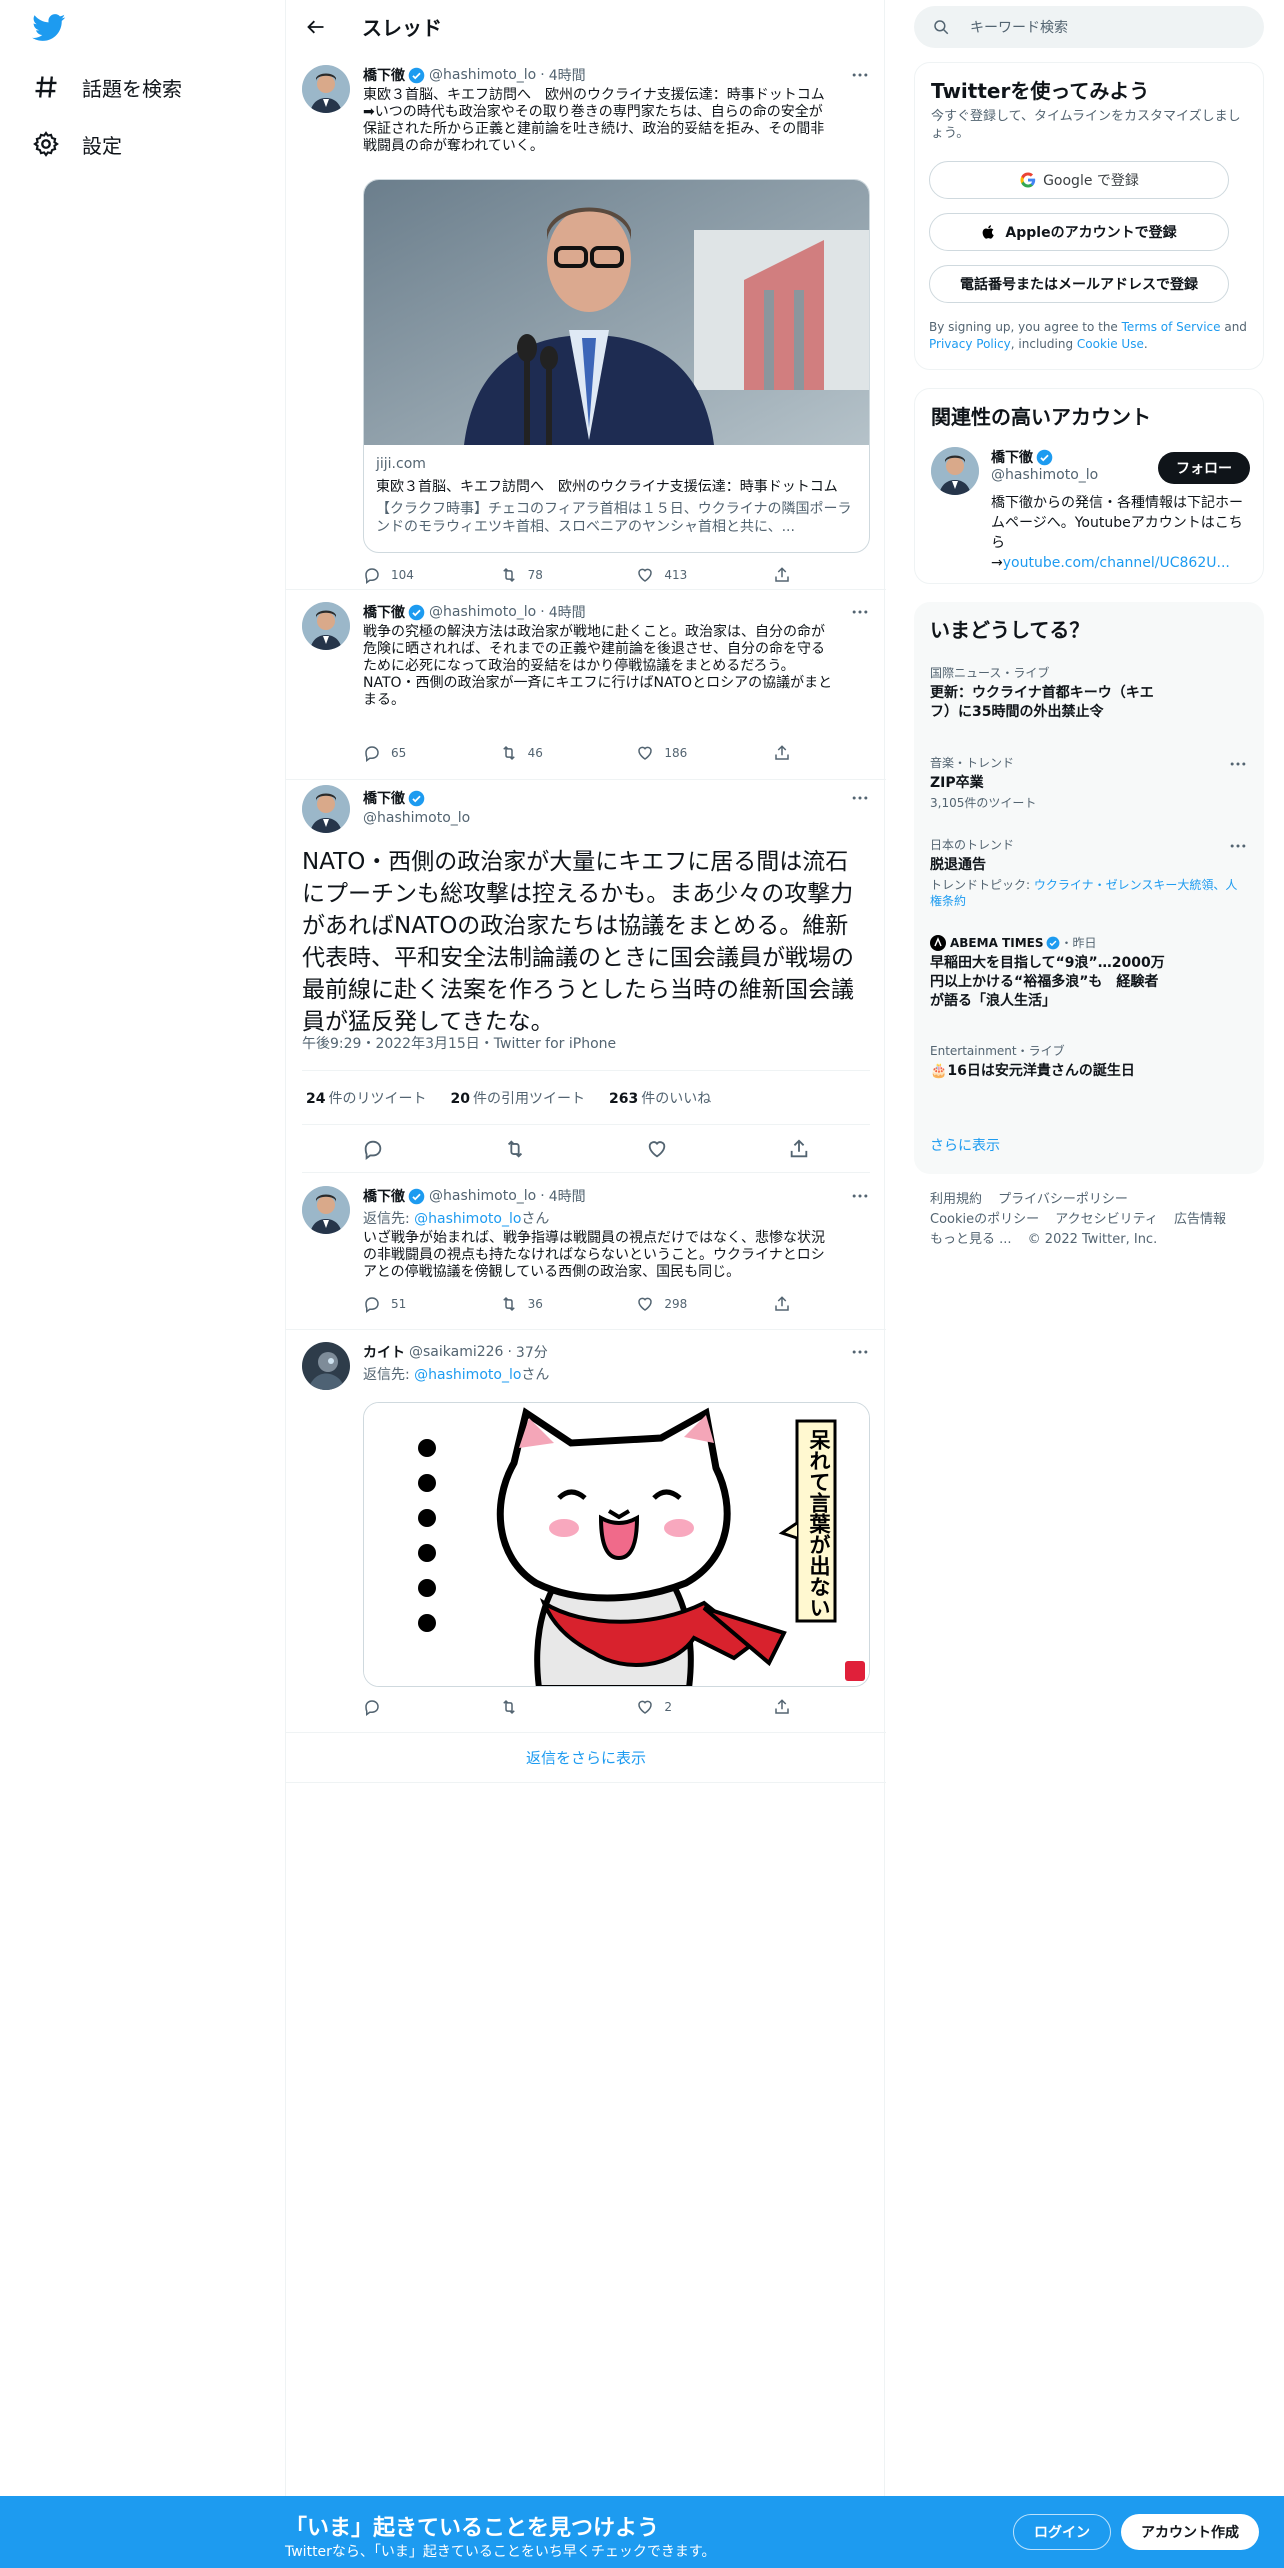 The width and height of the screenshot is (1284, 2568). What do you see at coordinates (550, 1304) in the screenshot?
I see `retweet-button: 36` at bounding box center [550, 1304].